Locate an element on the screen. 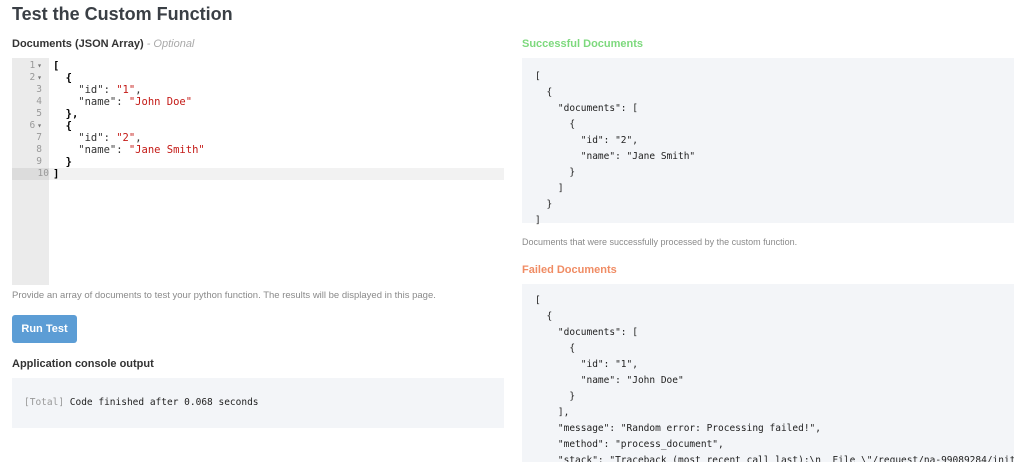  run-test-button: Run Test is located at coordinates (44, 329).